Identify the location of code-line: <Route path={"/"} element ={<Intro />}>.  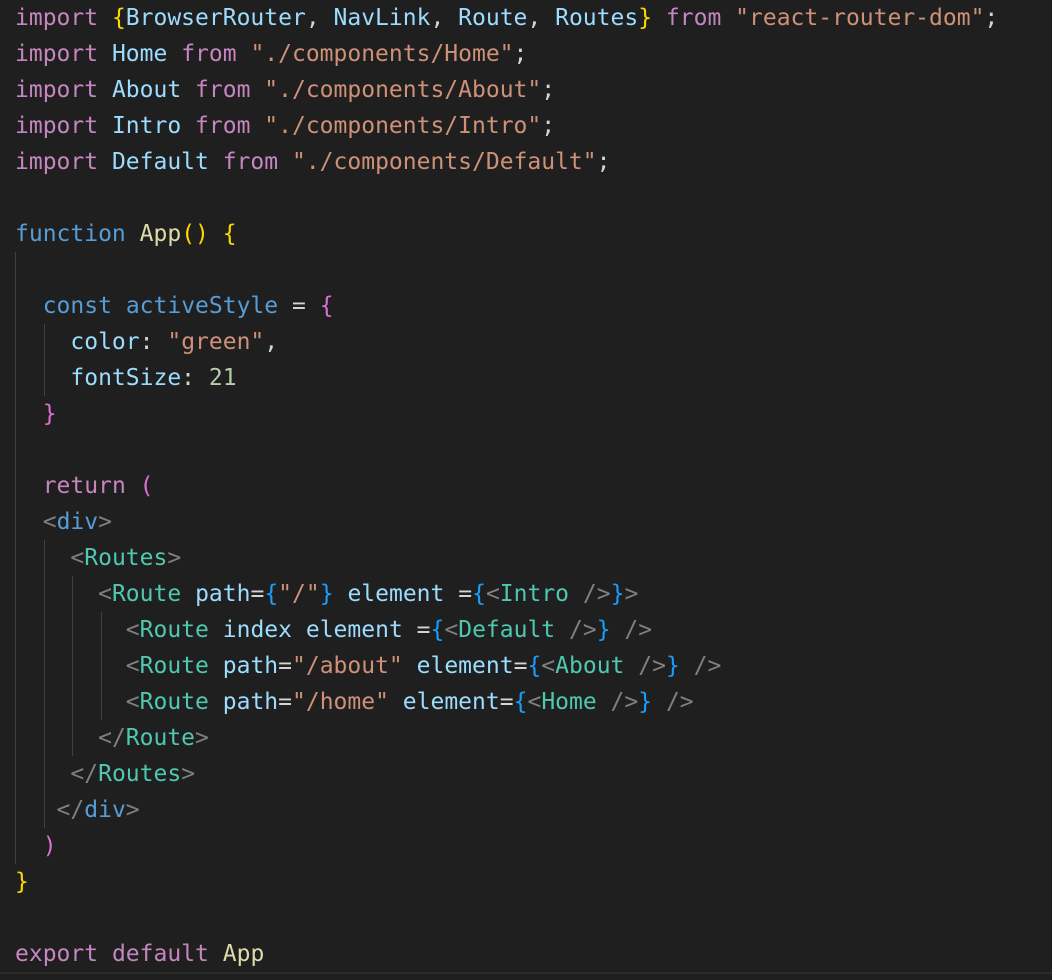
(506, 594).